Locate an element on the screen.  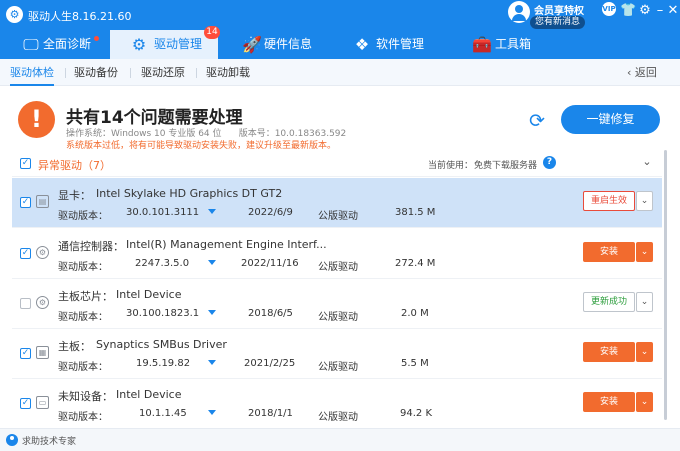
subtab-driver-uninstall: 驱动卸载 is located at coordinates (228, 72).